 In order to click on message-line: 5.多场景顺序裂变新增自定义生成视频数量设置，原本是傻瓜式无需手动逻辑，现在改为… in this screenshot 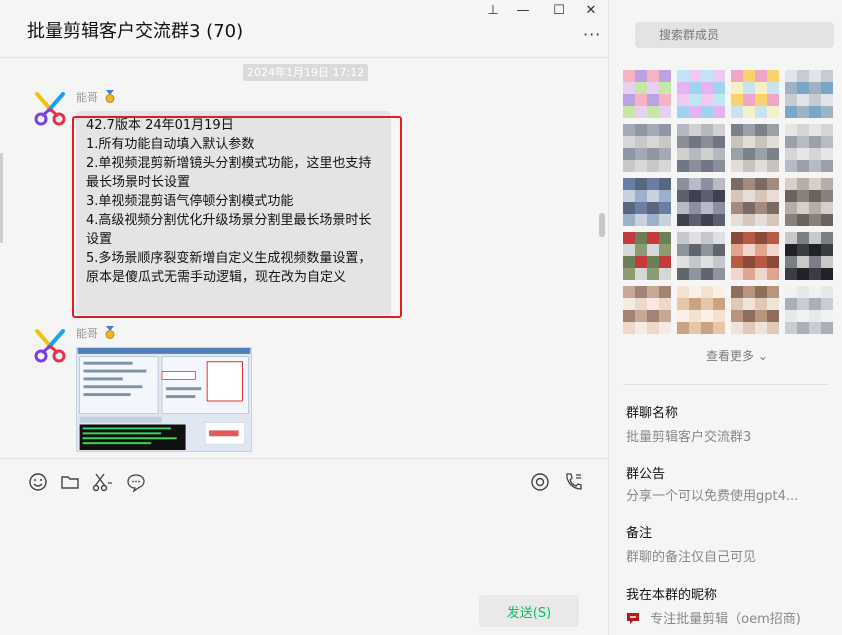, I will do `click(229, 268)`.